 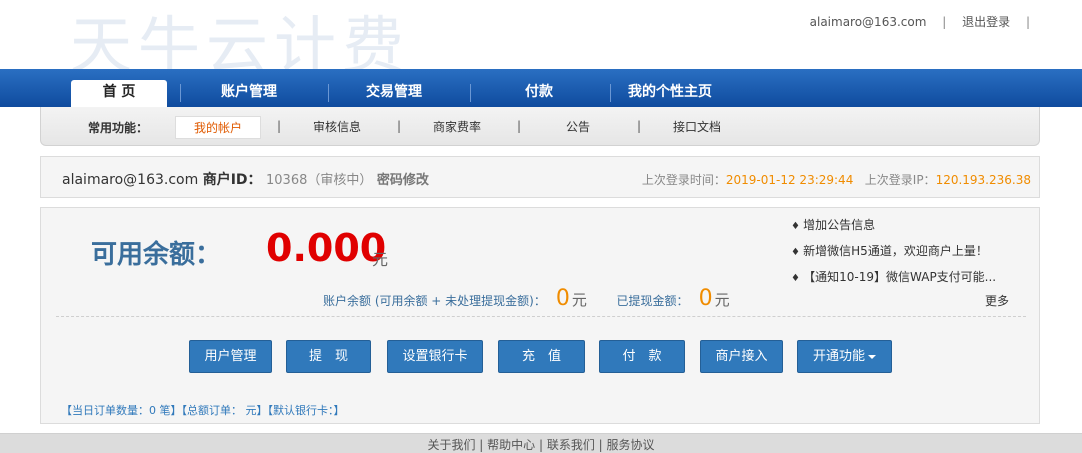 What do you see at coordinates (986, 22) in the screenshot?
I see `logout-link: 退出登录` at bounding box center [986, 22].